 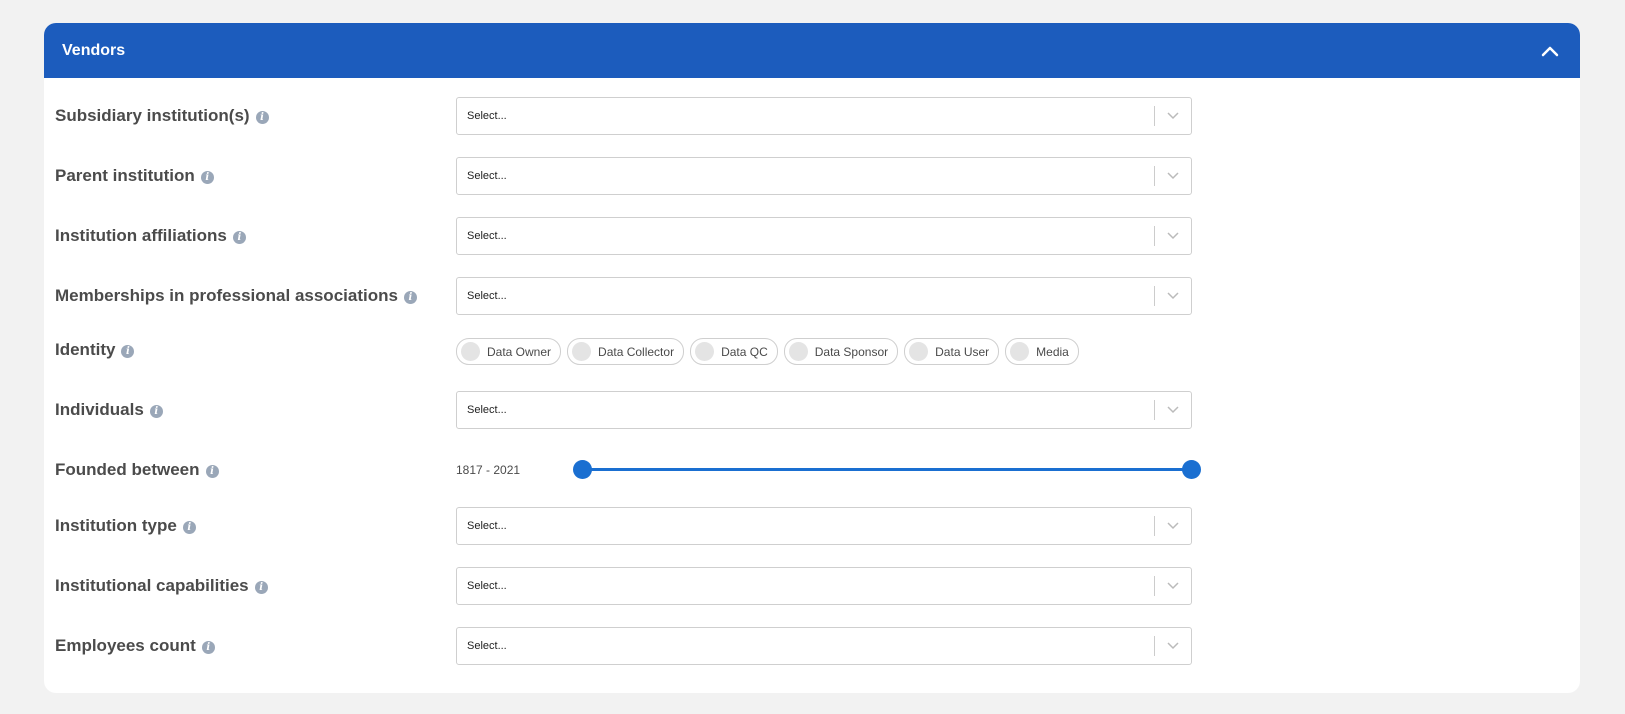 I want to click on founded-slider-min-thumb, so click(x=582, y=469).